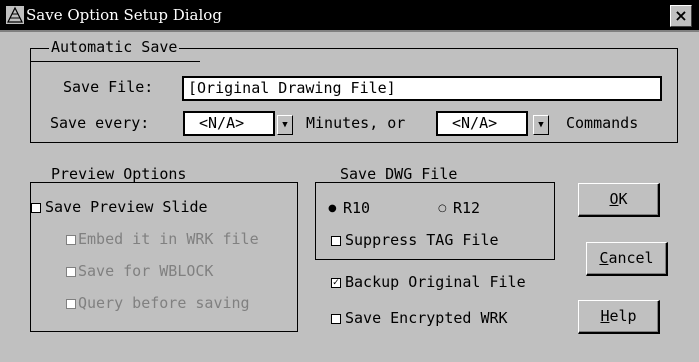  What do you see at coordinates (100, 123) in the screenshot?
I see `save-every-label: Save every:` at bounding box center [100, 123].